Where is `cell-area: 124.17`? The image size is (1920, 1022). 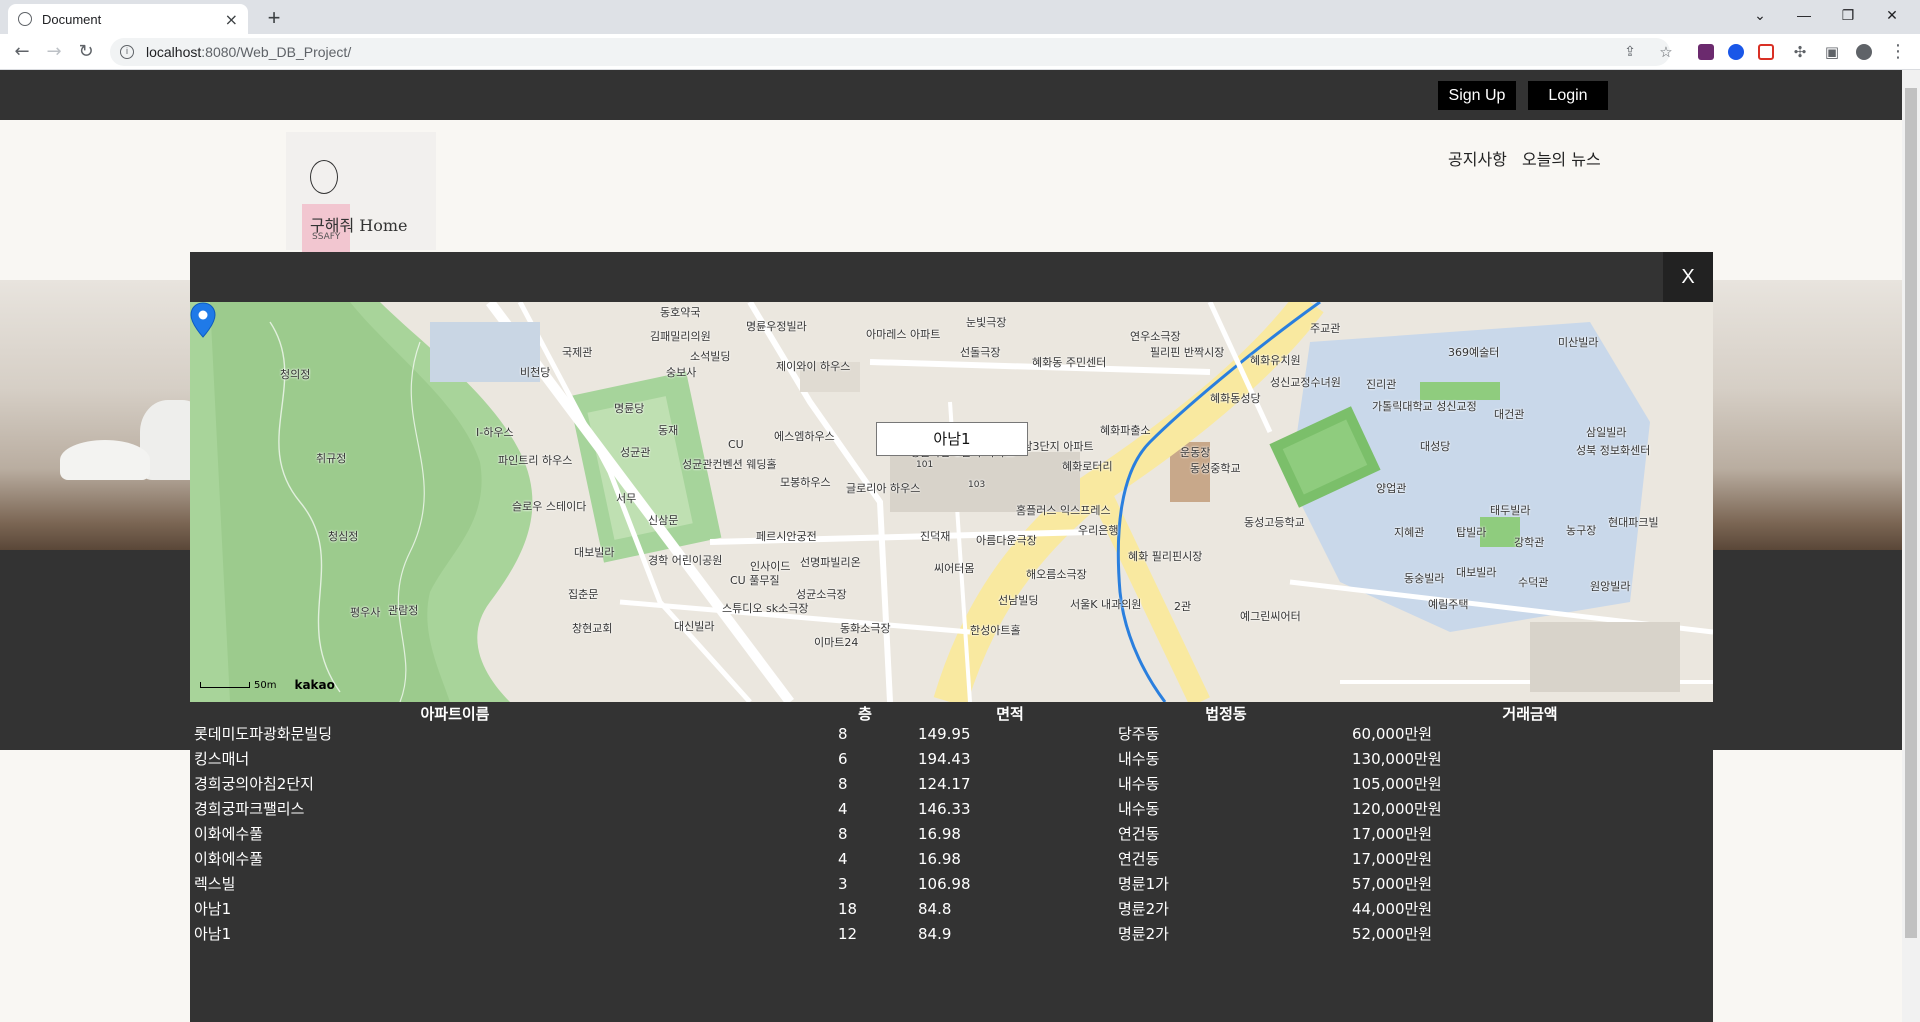 cell-area: 124.17 is located at coordinates (944, 784).